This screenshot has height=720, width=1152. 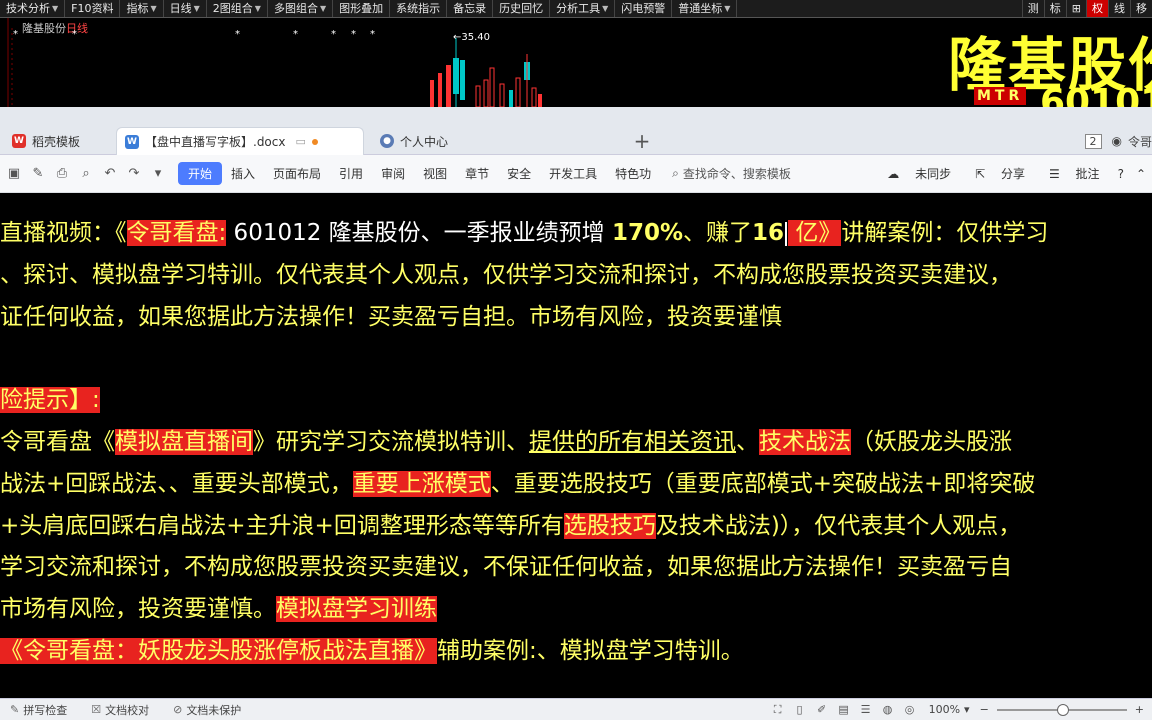 What do you see at coordinates (176, 233) in the screenshot?
I see `highlighted-text: 令哥看盘:` at bounding box center [176, 233].